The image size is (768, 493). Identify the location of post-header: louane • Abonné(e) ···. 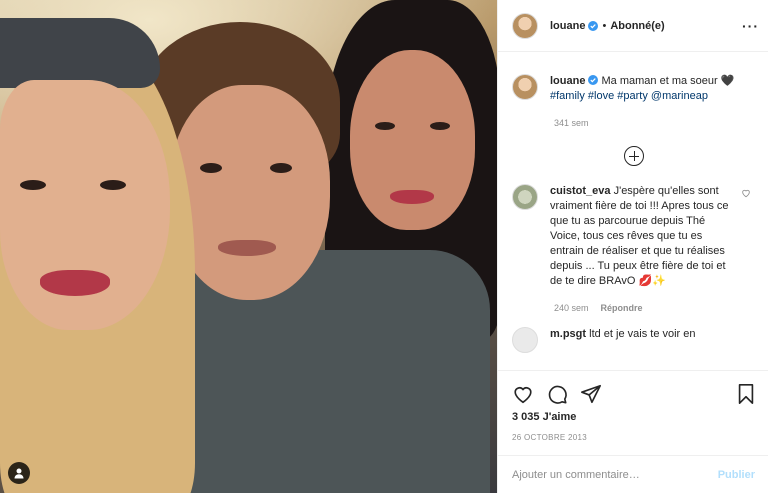
(633, 26).